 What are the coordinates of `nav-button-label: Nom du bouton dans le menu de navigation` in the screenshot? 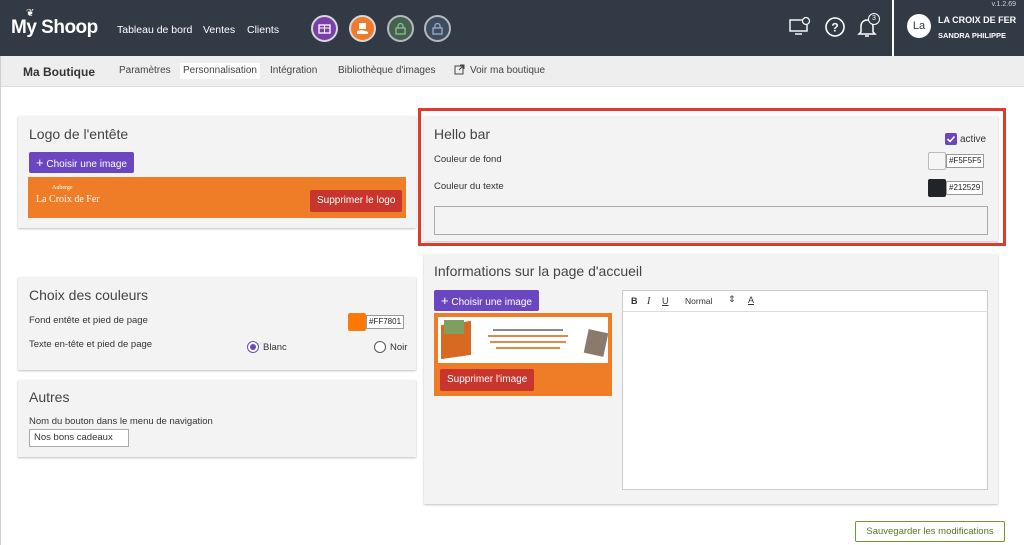 It's located at (121, 421).